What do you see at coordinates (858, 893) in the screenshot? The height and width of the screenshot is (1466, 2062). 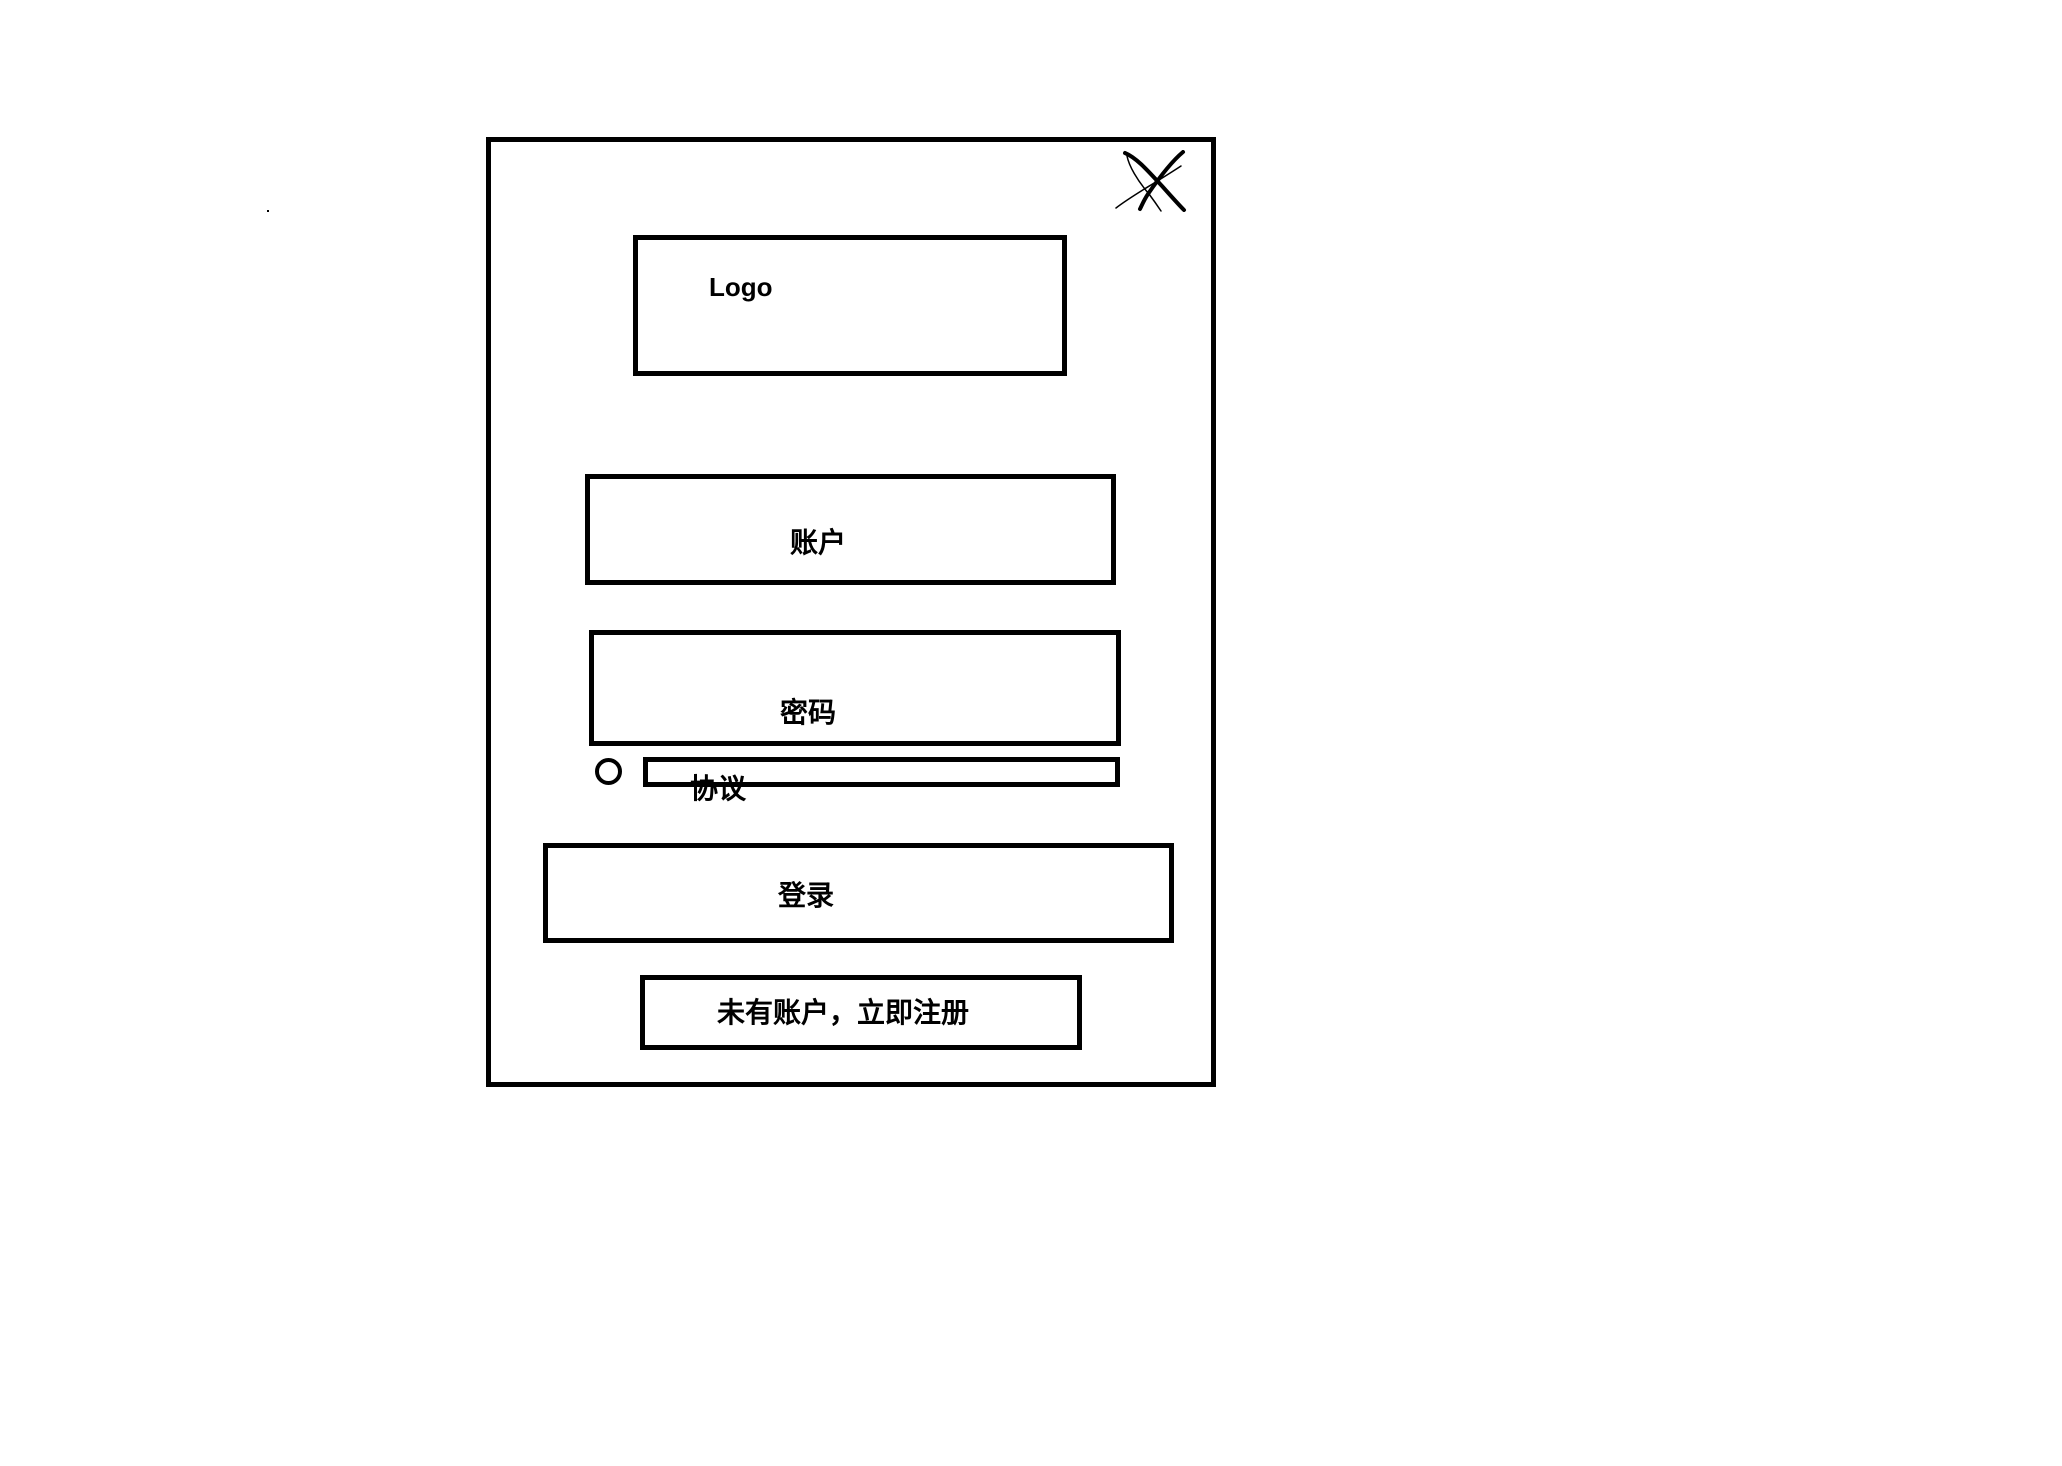 I see `login-button` at bounding box center [858, 893].